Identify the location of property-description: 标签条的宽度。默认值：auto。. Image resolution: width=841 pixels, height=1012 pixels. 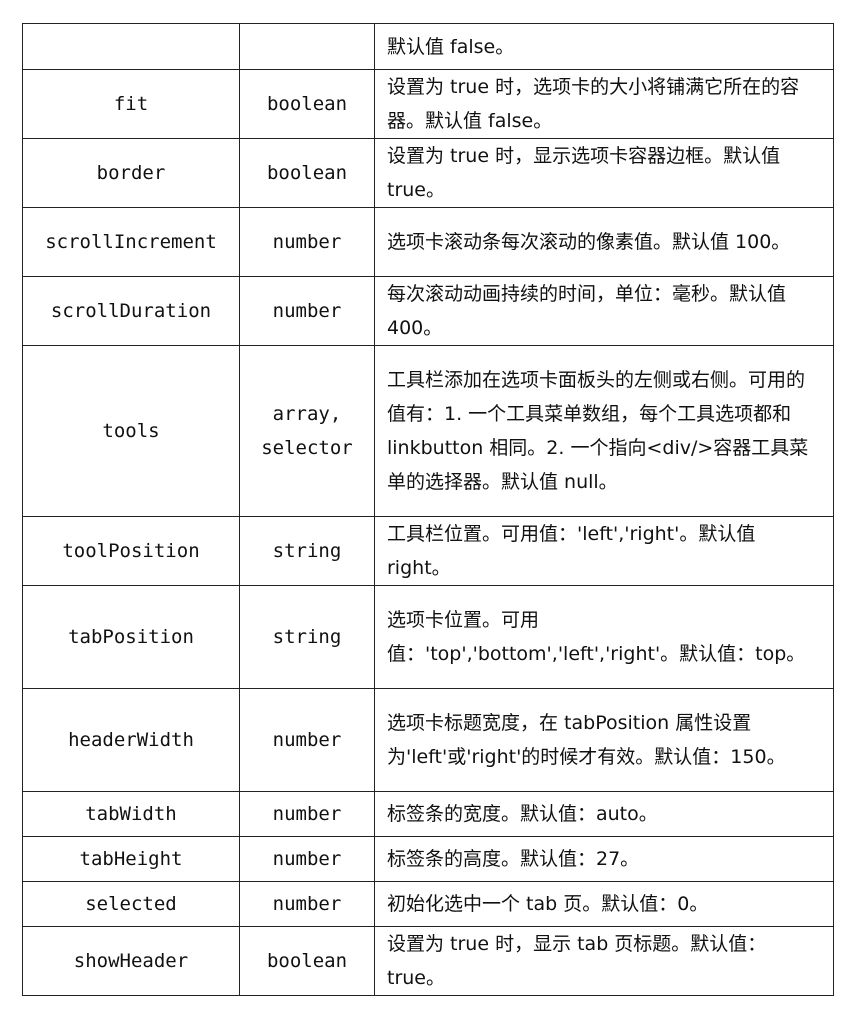
(604, 814).